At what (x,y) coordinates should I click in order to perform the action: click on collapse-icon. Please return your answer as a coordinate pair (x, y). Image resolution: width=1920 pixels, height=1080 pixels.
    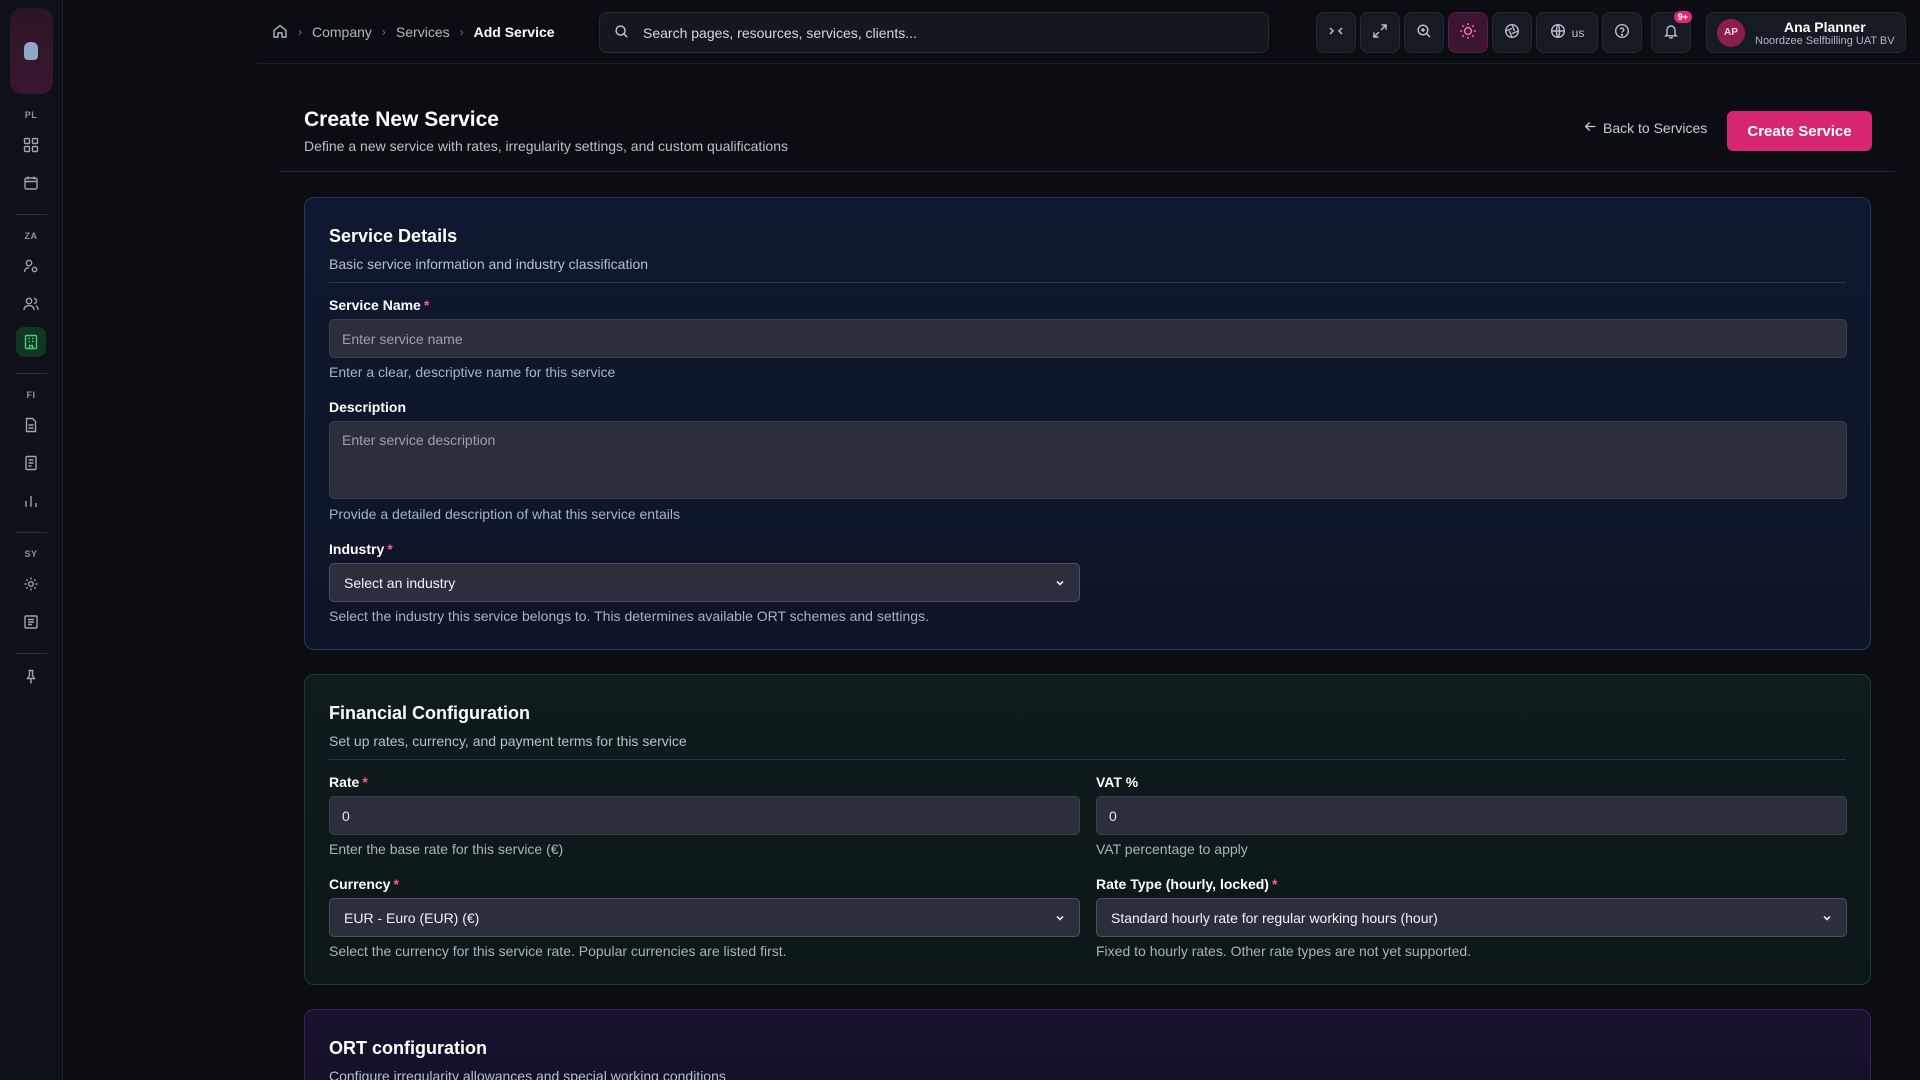
    Looking at the image, I should click on (1336, 32).